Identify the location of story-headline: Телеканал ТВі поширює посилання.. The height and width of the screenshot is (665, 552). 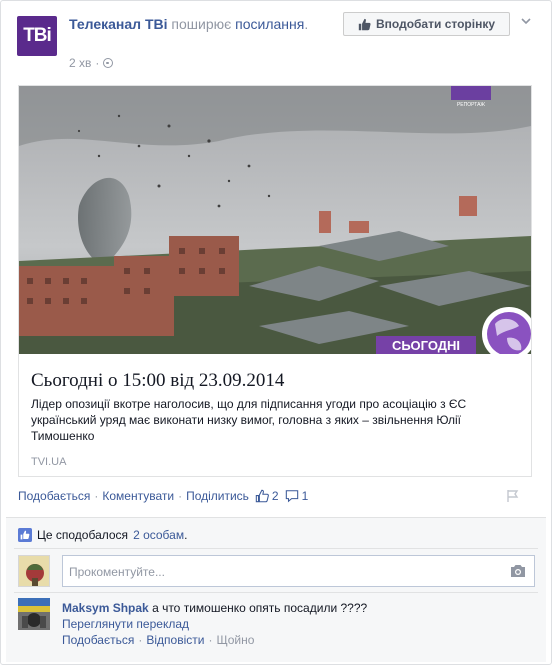
(199, 24).